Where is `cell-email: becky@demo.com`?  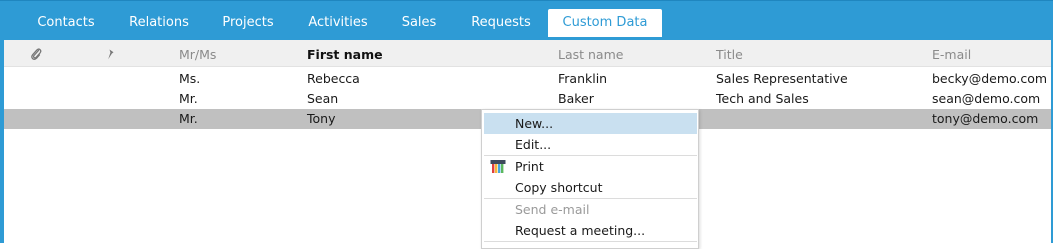 cell-email: becky@demo.com is located at coordinates (990, 78).